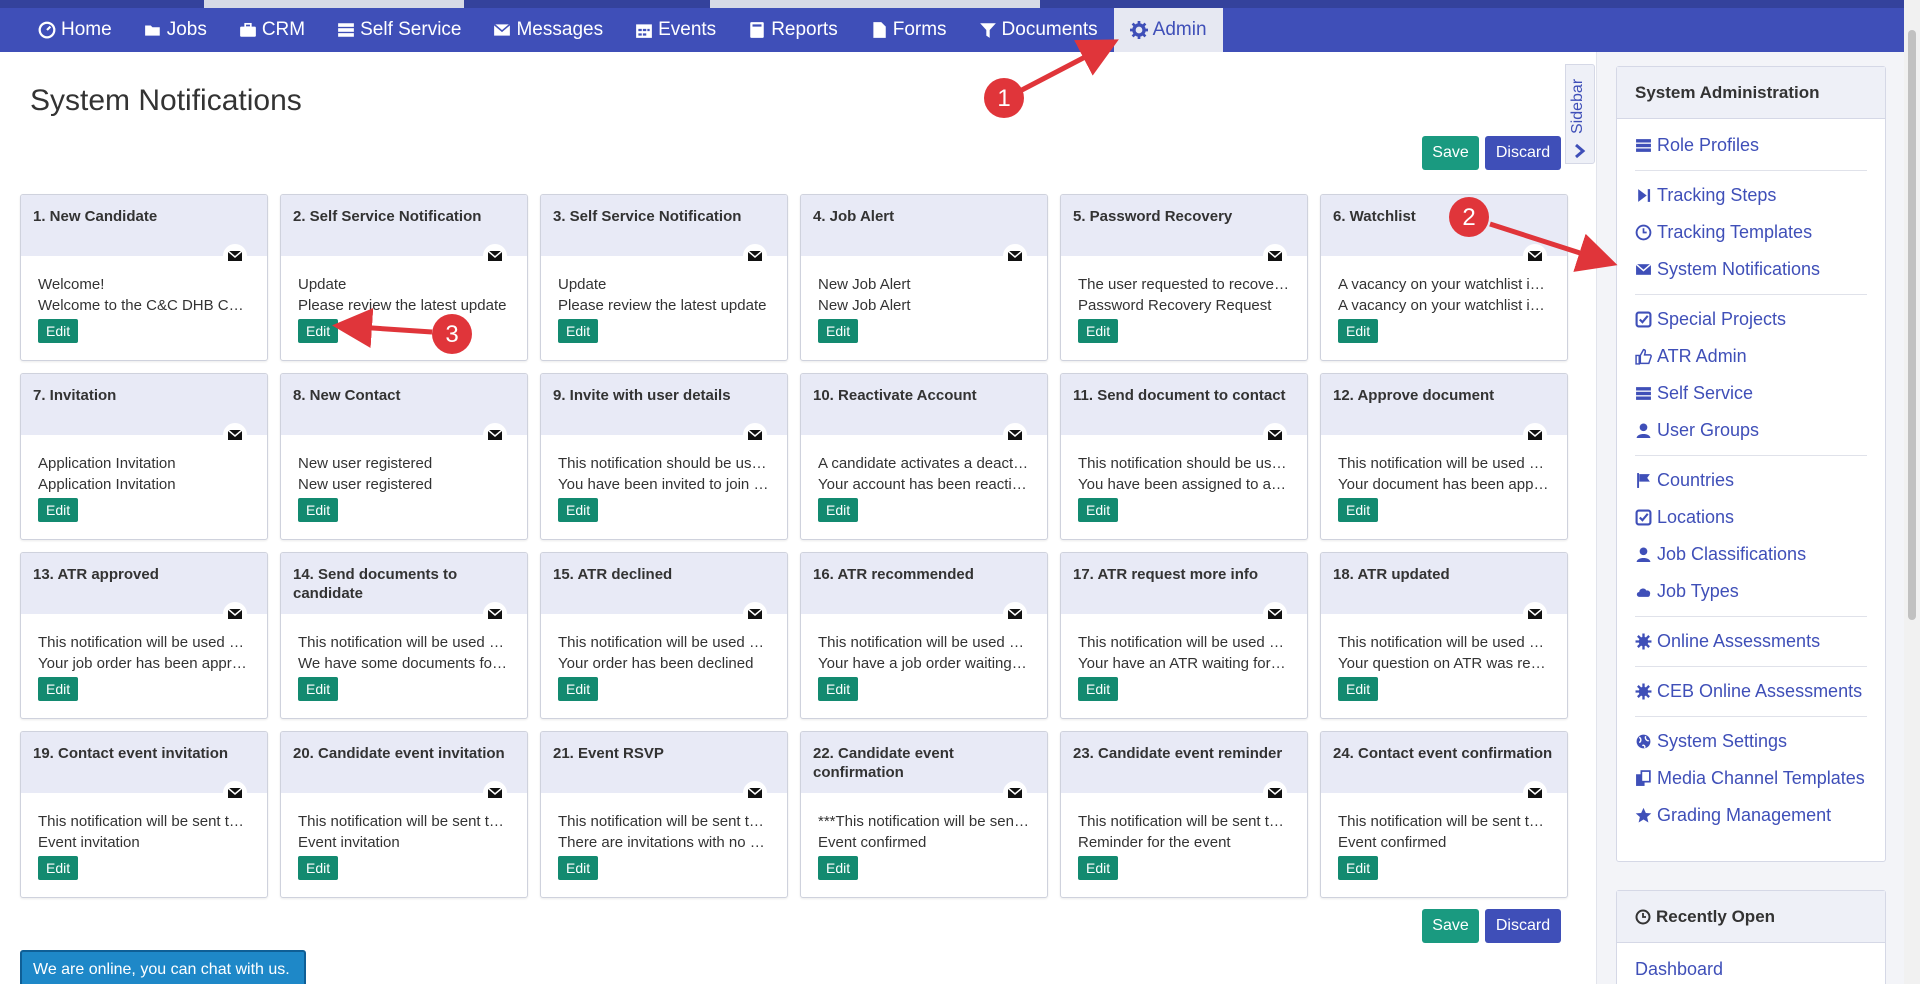 The width and height of the screenshot is (1920, 984). Describe the element at coordinates (1450, 926) in the screenshot. I see `save-button-bottom: Save` at that location.